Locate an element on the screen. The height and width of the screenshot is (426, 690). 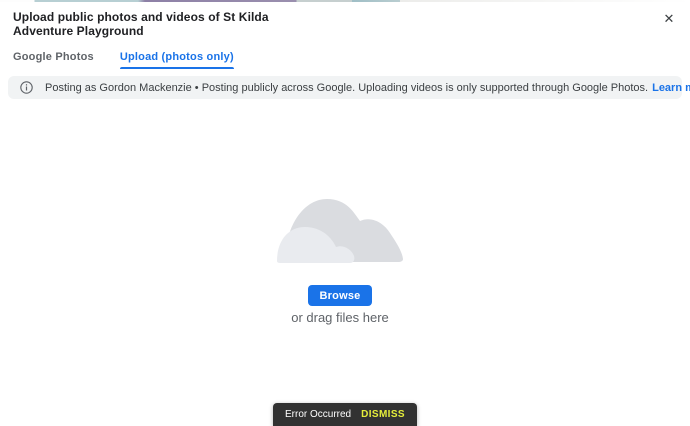
error-snackbar: Error Occurred DISMISS is located at coordinates (345, 414).